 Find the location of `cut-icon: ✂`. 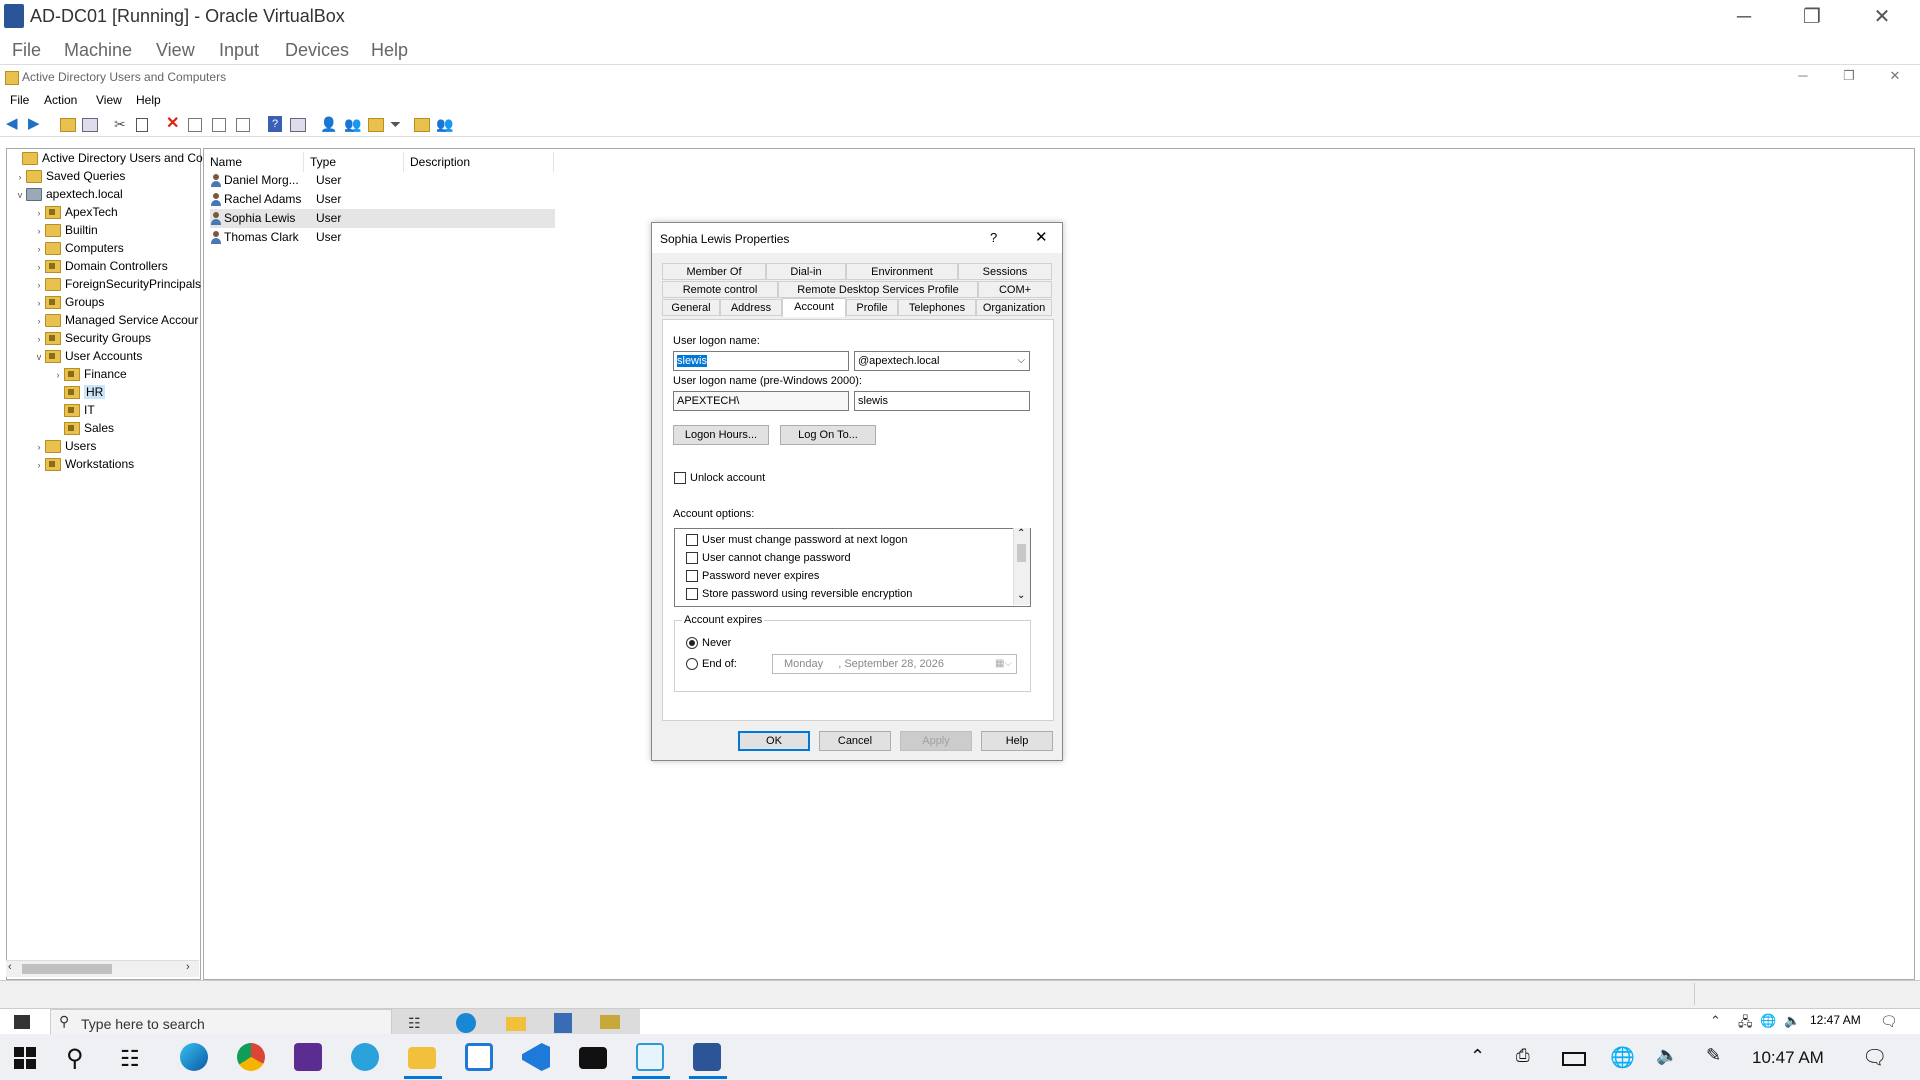

cut-icon: ✂ is located at coordinates (122, 124).